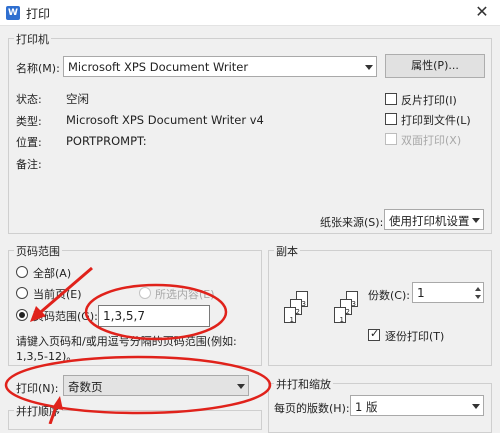  What do you see at coordinates (154, 316) in the screenshot?
I see `page-range-input: 1,3,5,7` at bounding box center [154, 316].